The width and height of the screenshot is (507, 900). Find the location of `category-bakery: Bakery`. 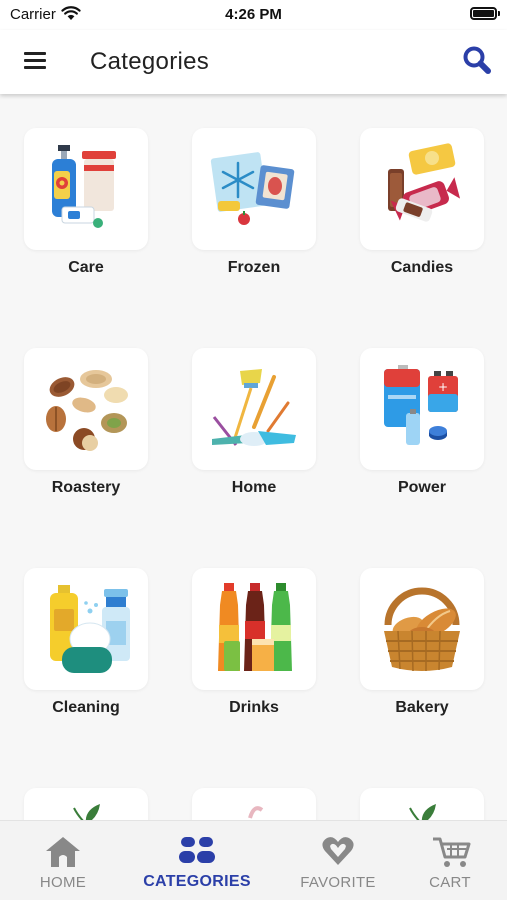

category-bakery: Bakery is located at coordinates (422, 642).